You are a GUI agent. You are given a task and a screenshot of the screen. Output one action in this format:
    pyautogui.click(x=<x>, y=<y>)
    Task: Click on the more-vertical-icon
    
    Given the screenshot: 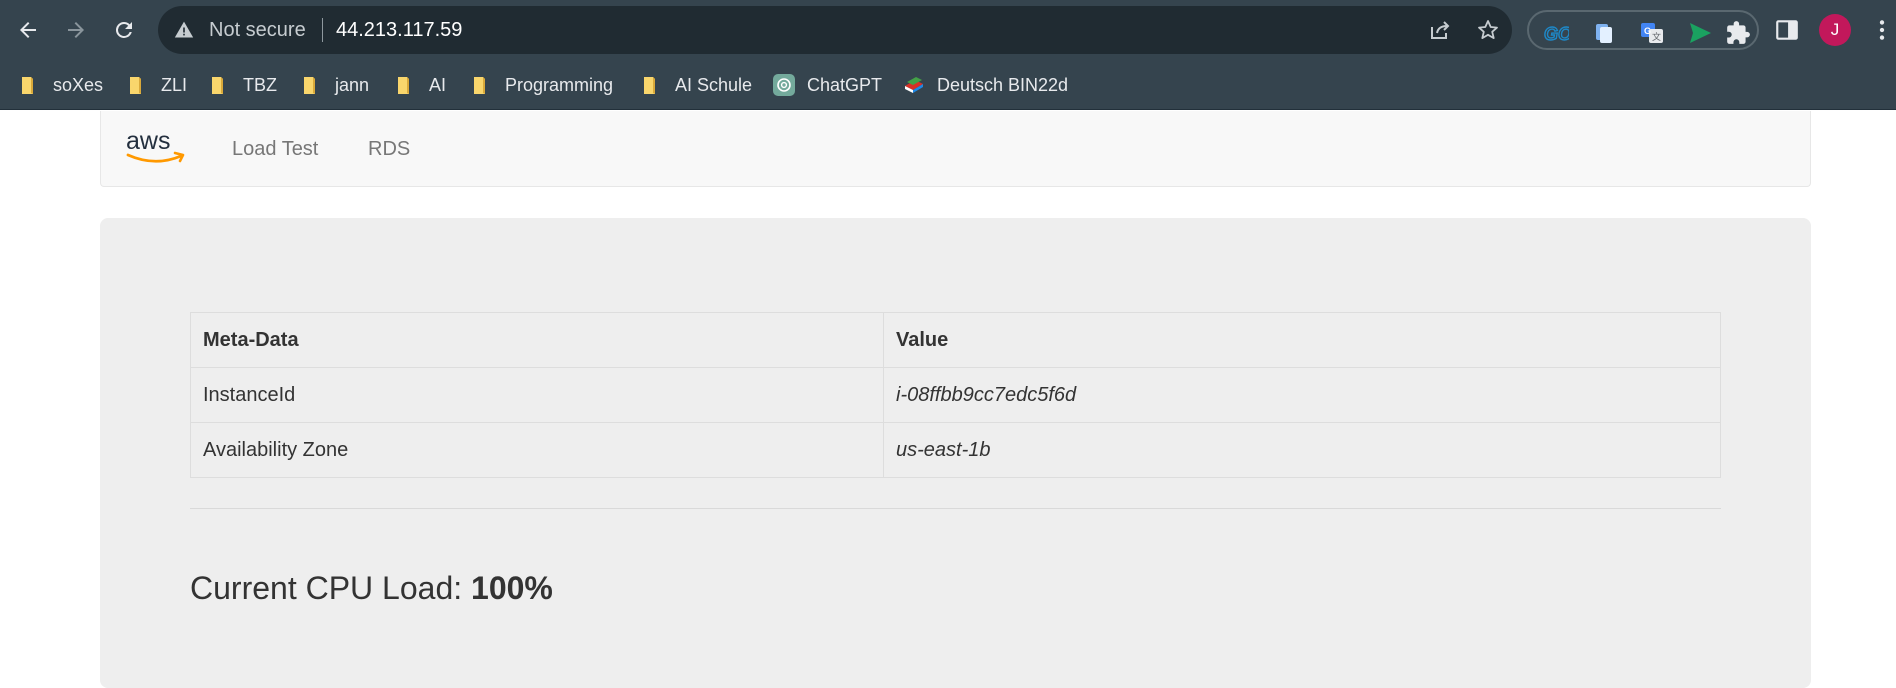 What is the action you would take?
    pyautogui.click(x=1882, y=30)
    